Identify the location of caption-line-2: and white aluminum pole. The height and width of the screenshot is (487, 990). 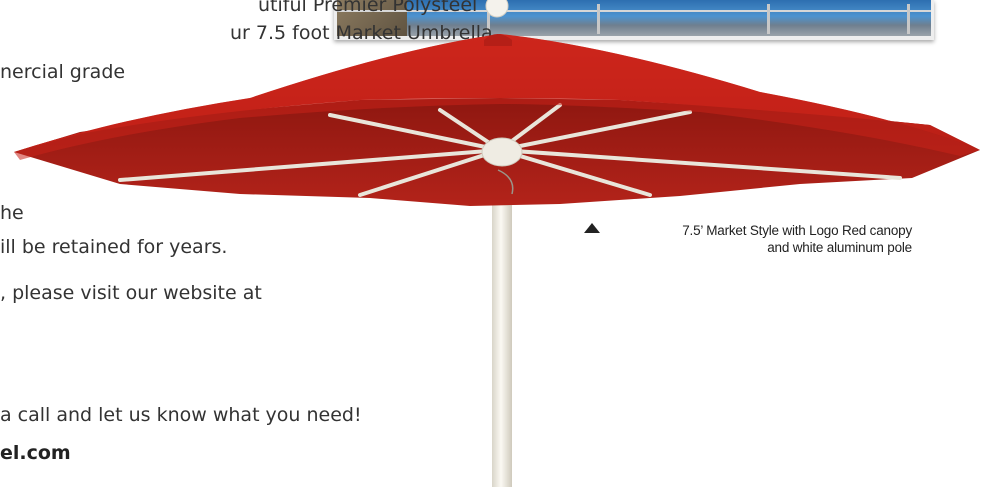
(839, 247).